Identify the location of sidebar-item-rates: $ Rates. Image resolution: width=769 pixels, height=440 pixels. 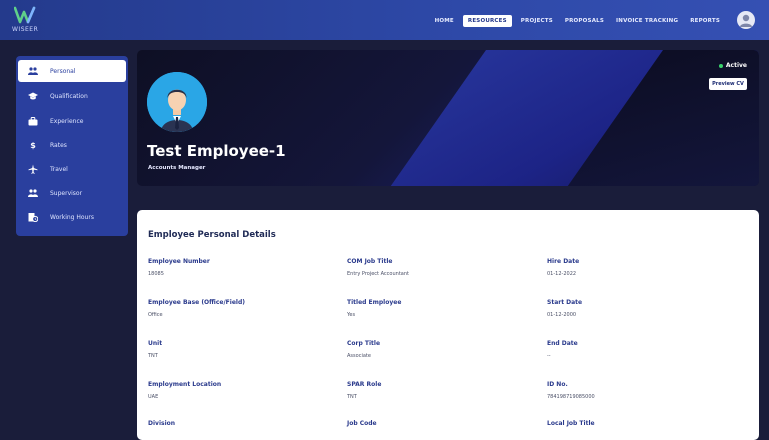
(72, 145).